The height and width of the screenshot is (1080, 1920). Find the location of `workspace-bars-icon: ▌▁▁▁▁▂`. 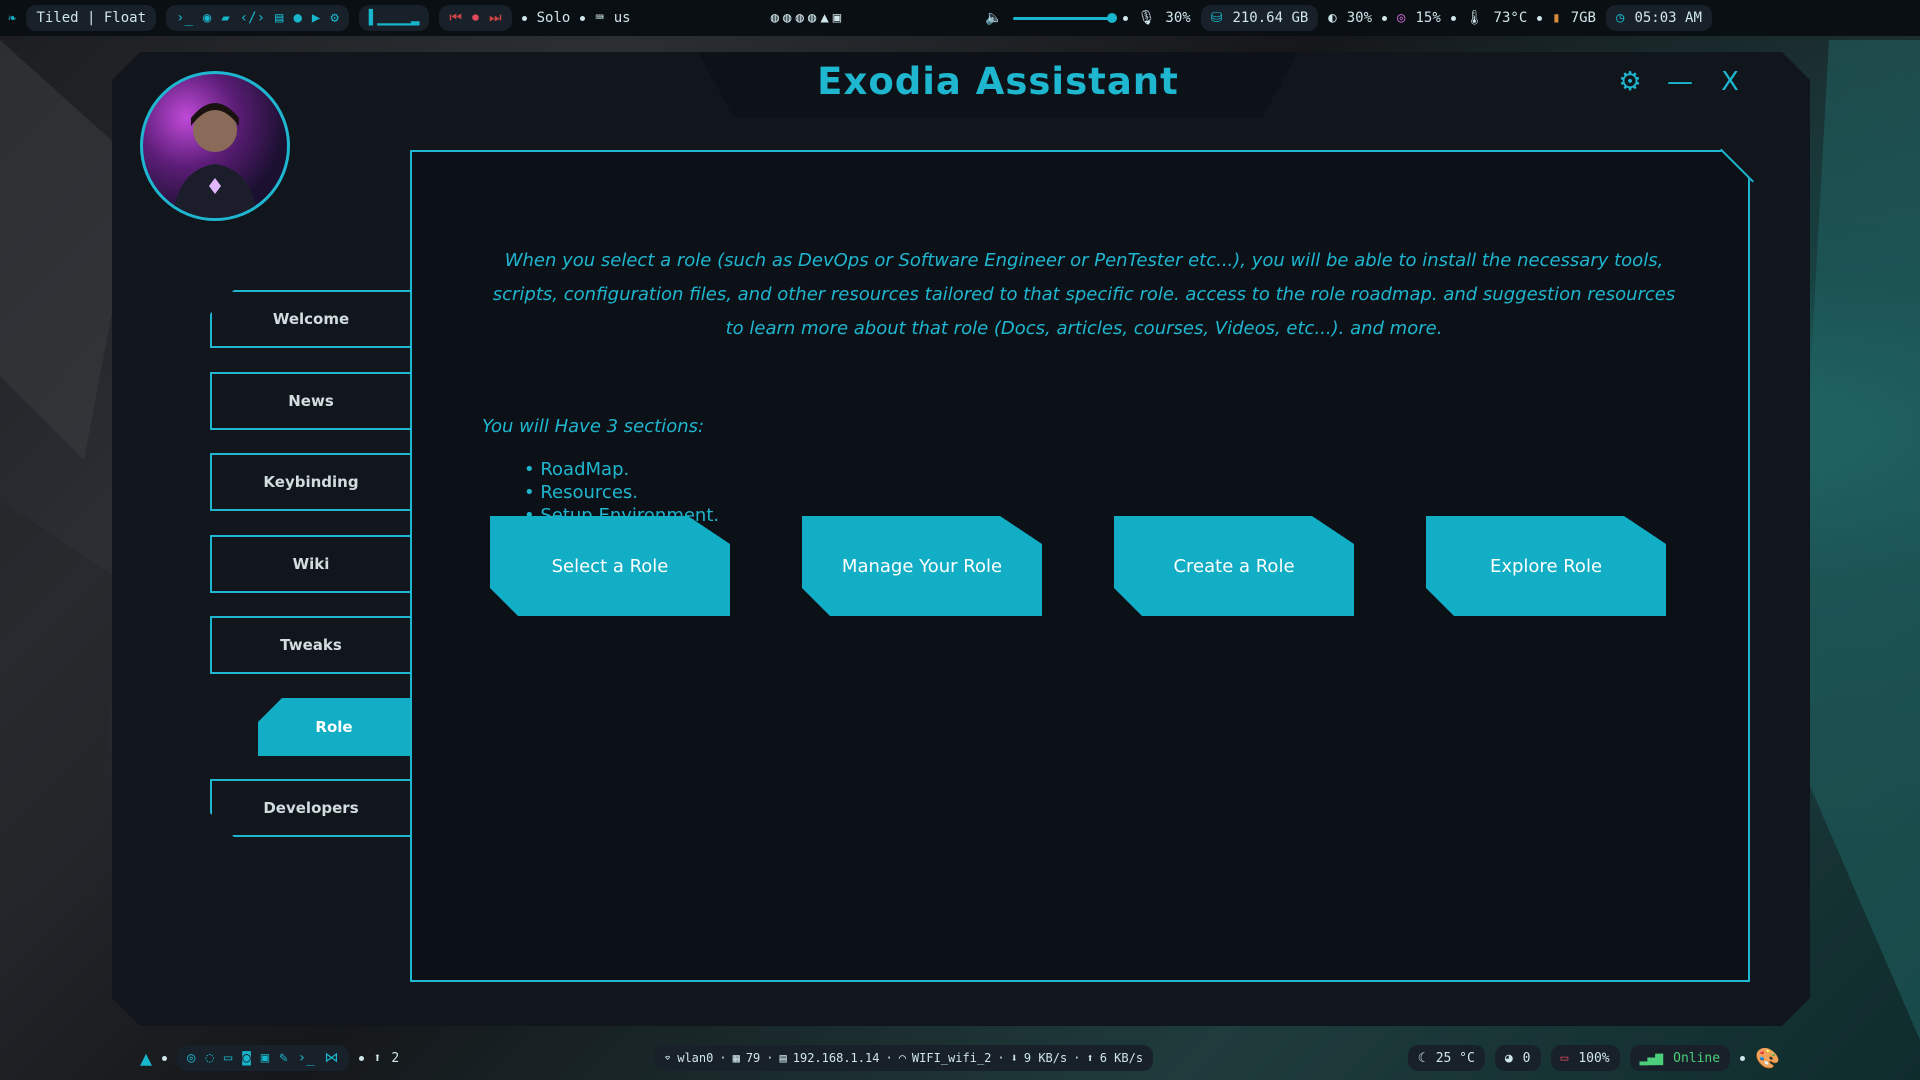

workspace-bars-icon: ▌▁▁▁▁▂ is located at coordinates (394, 18).